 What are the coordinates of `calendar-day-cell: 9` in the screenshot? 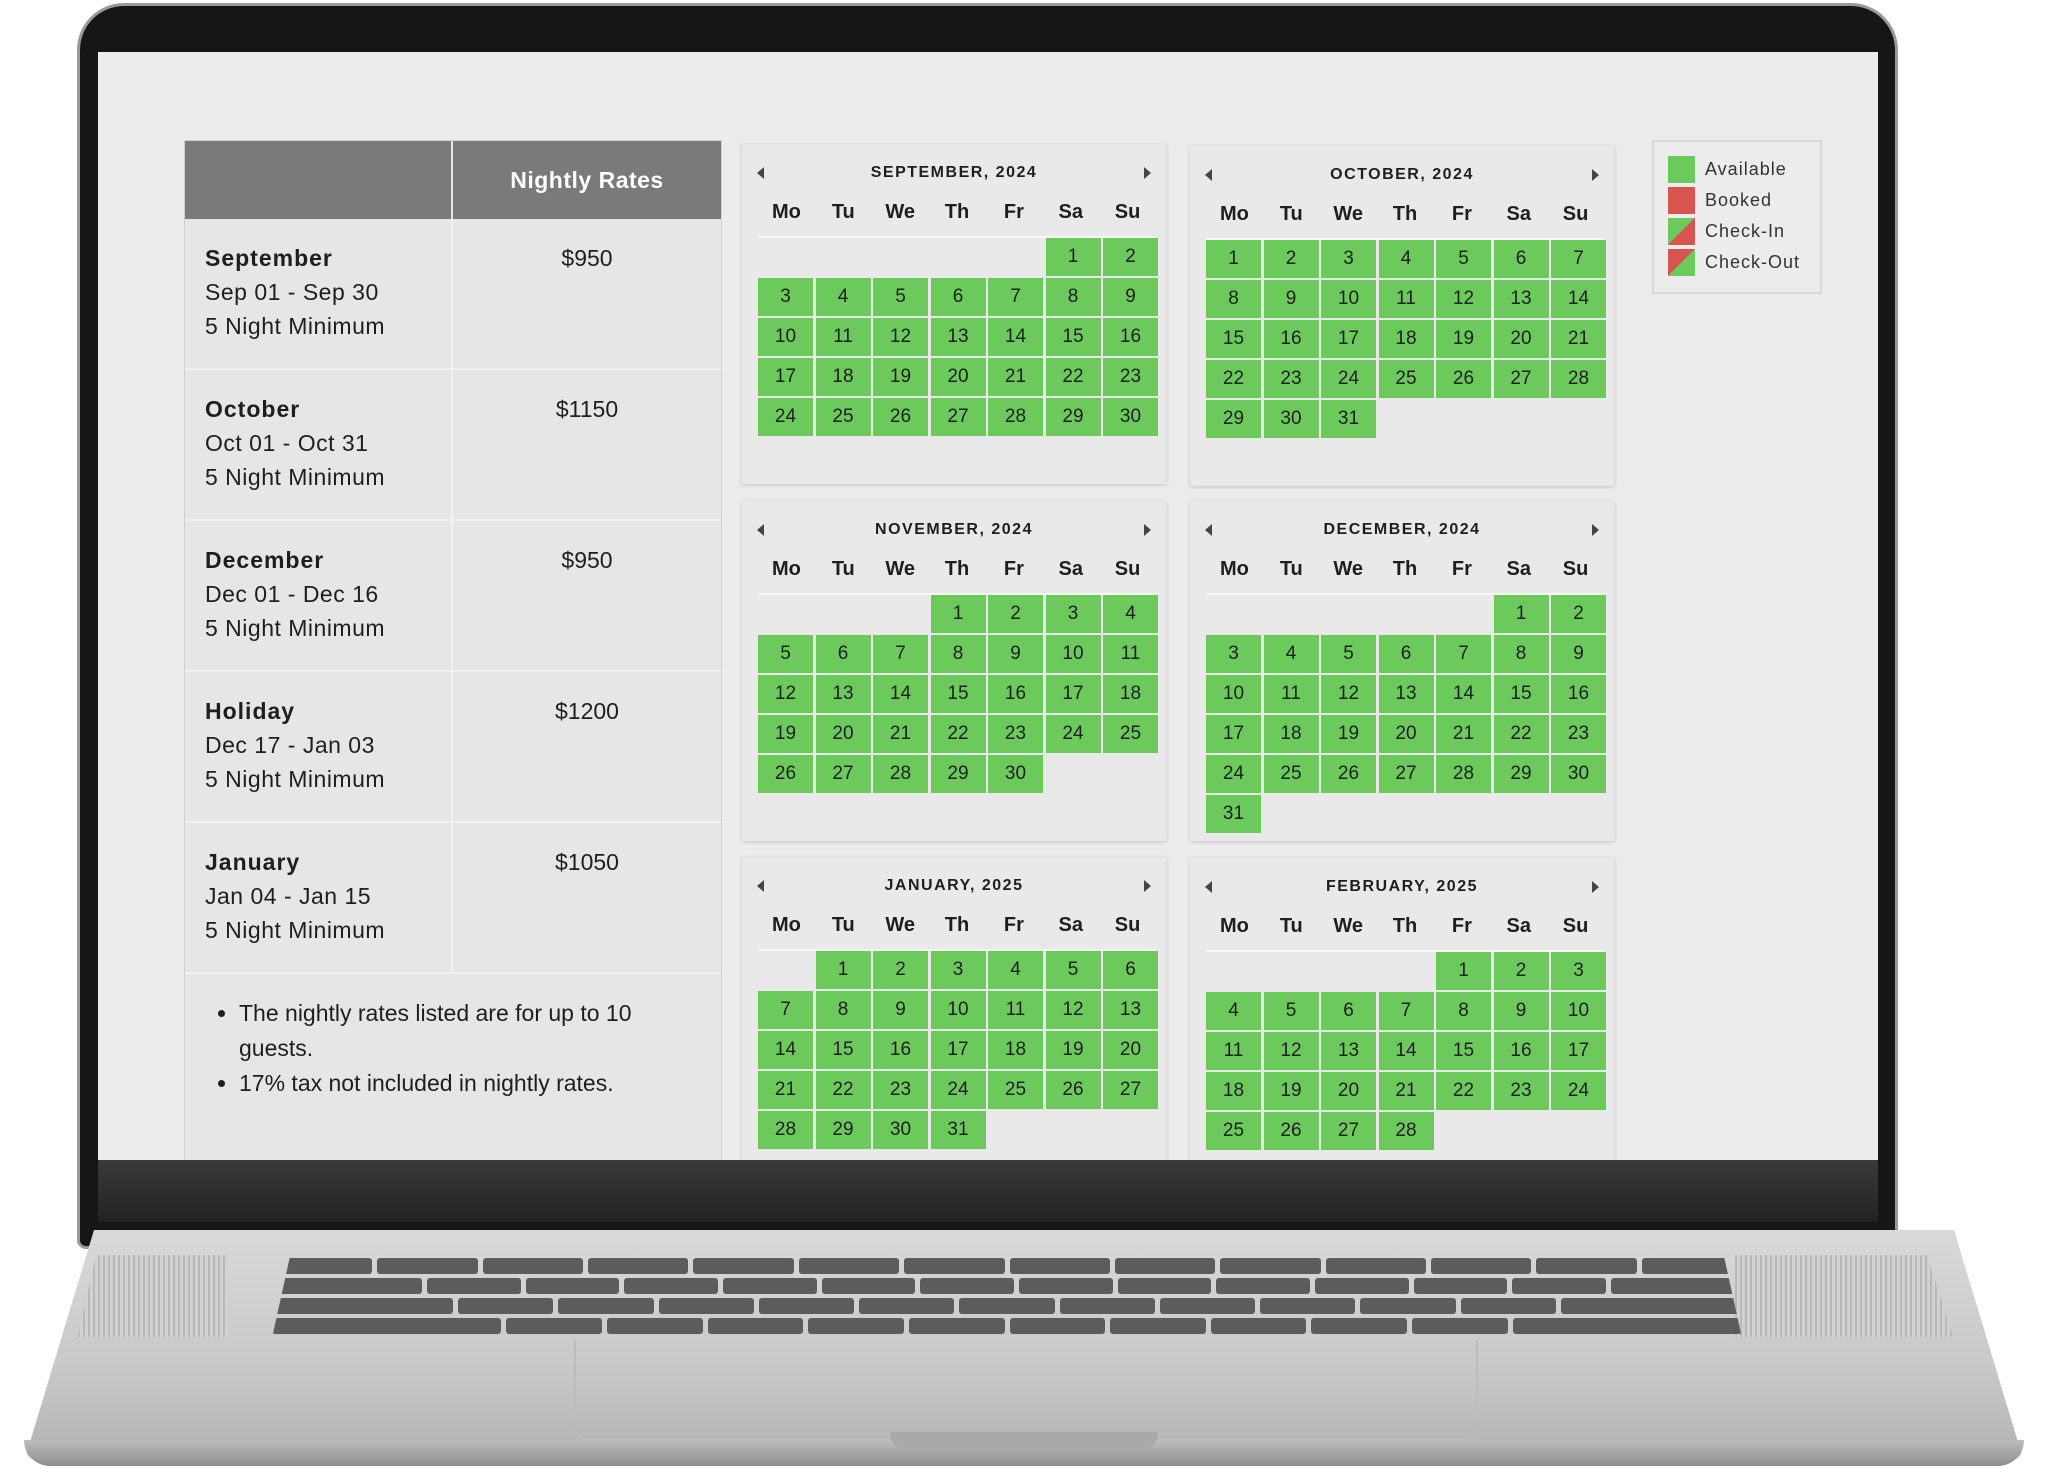 It's located at (1521, 1011).